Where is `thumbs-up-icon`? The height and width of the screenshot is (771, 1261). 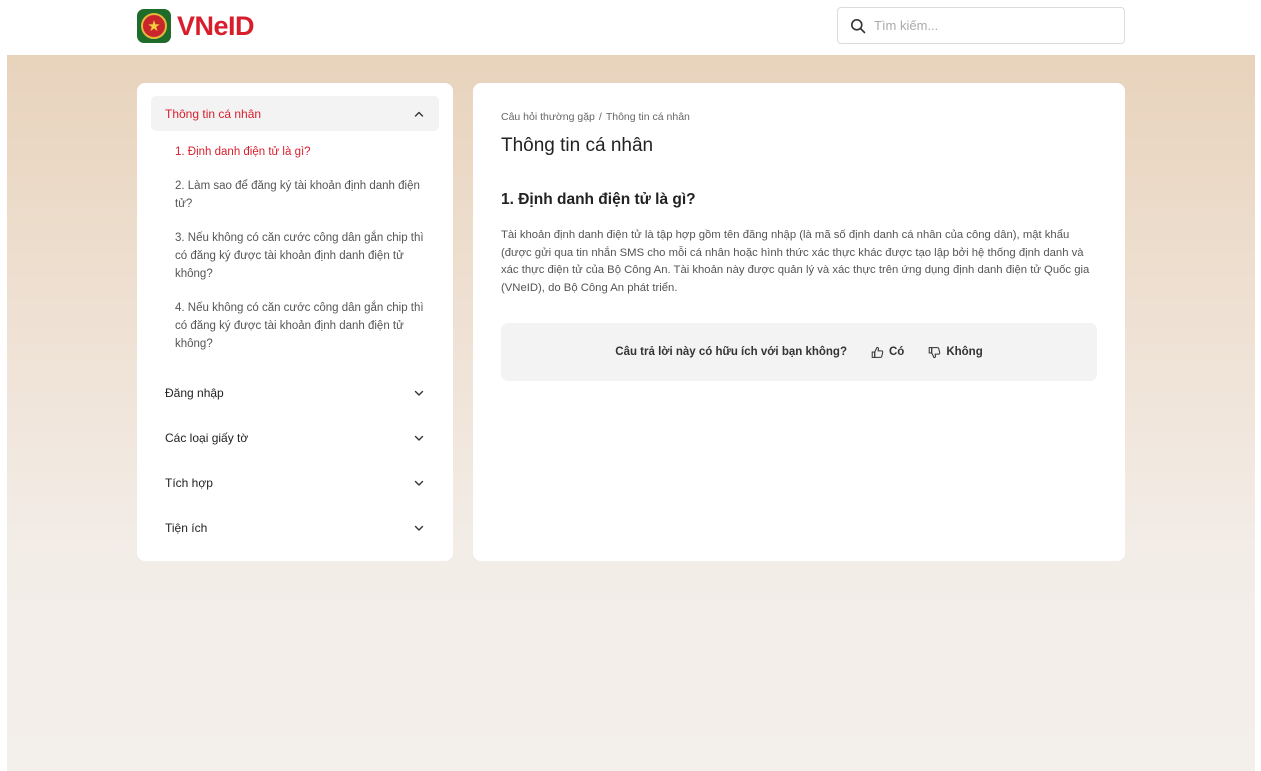 thumbs-up-icon is located at coordinates (877, 352).